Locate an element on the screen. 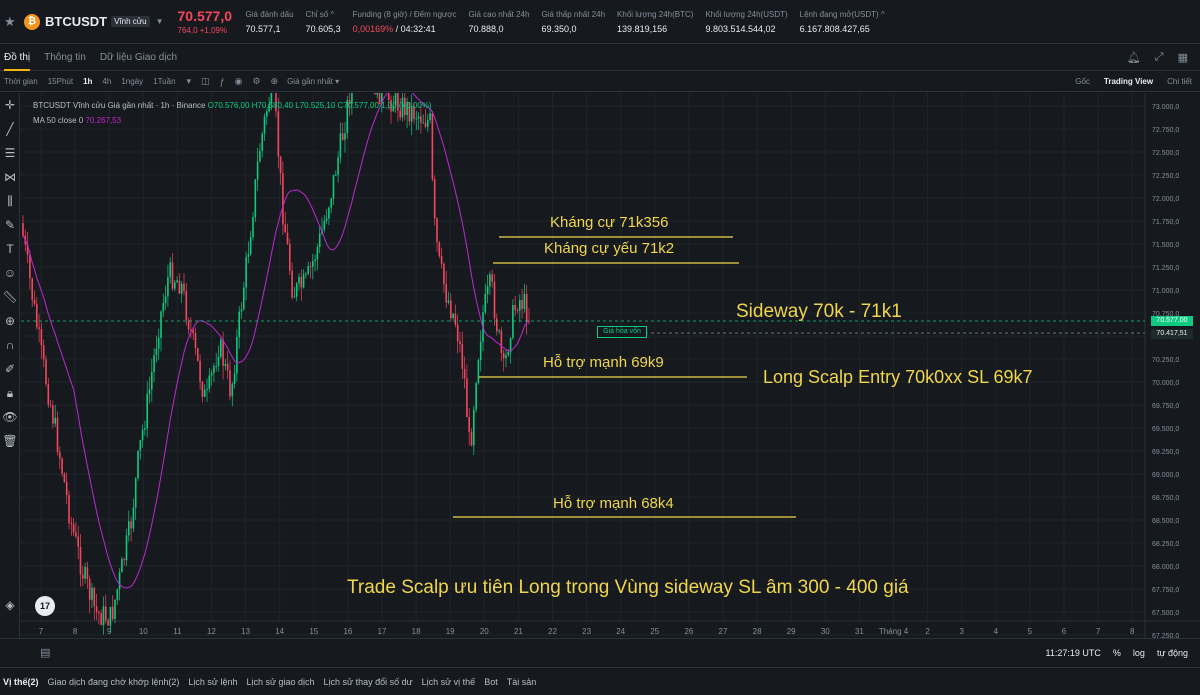 The image size is (1200, 695). y-tick-label: 71.000,0 is located at coordinates (1165, 291).